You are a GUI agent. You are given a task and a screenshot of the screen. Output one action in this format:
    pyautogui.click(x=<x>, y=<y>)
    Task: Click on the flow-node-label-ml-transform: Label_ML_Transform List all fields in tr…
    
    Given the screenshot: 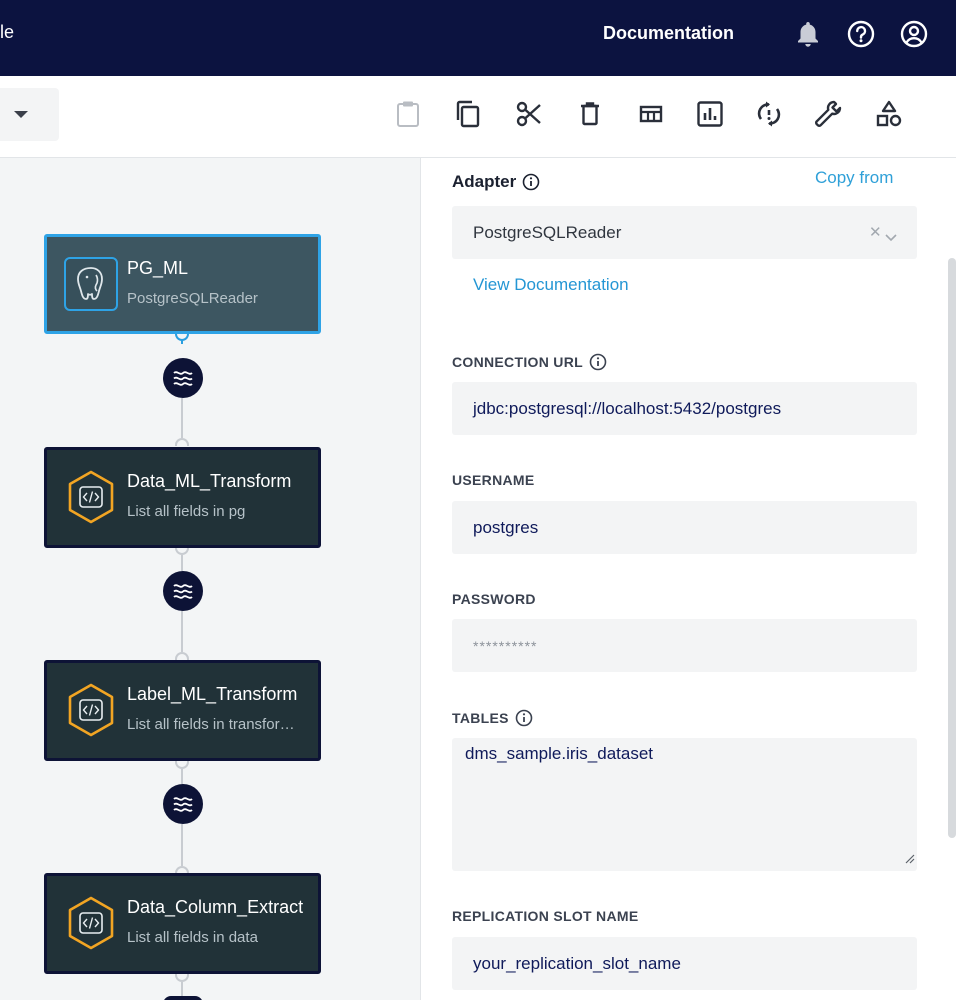 What is the action you would take?
    pyautogui.click(x=182, y=710)
    